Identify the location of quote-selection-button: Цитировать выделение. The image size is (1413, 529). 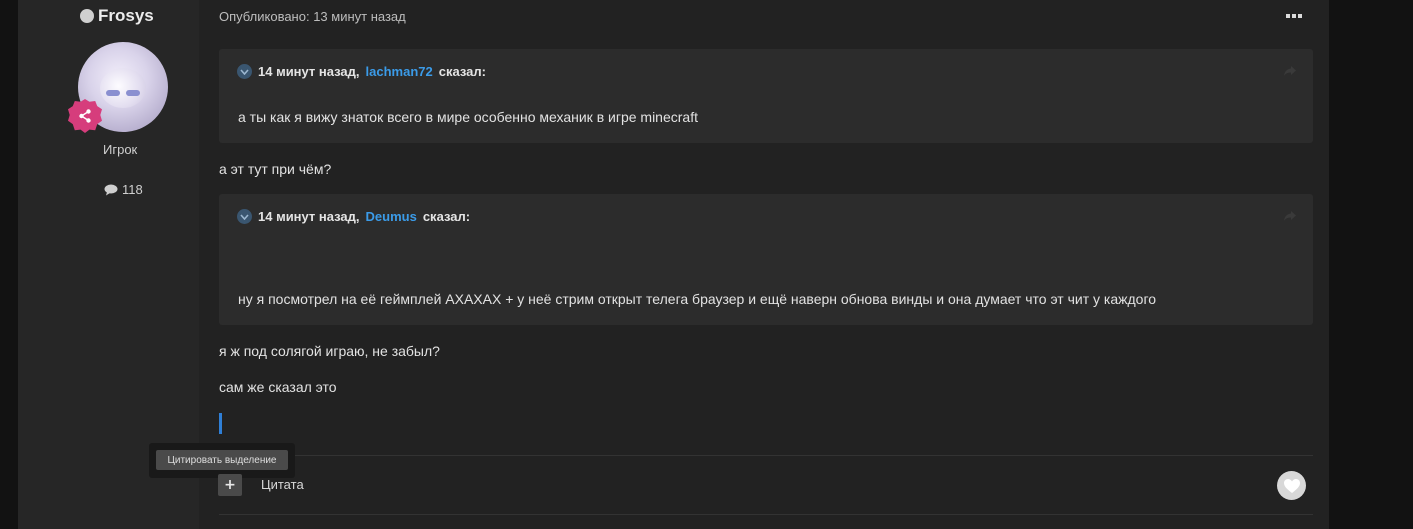
(222, 460).